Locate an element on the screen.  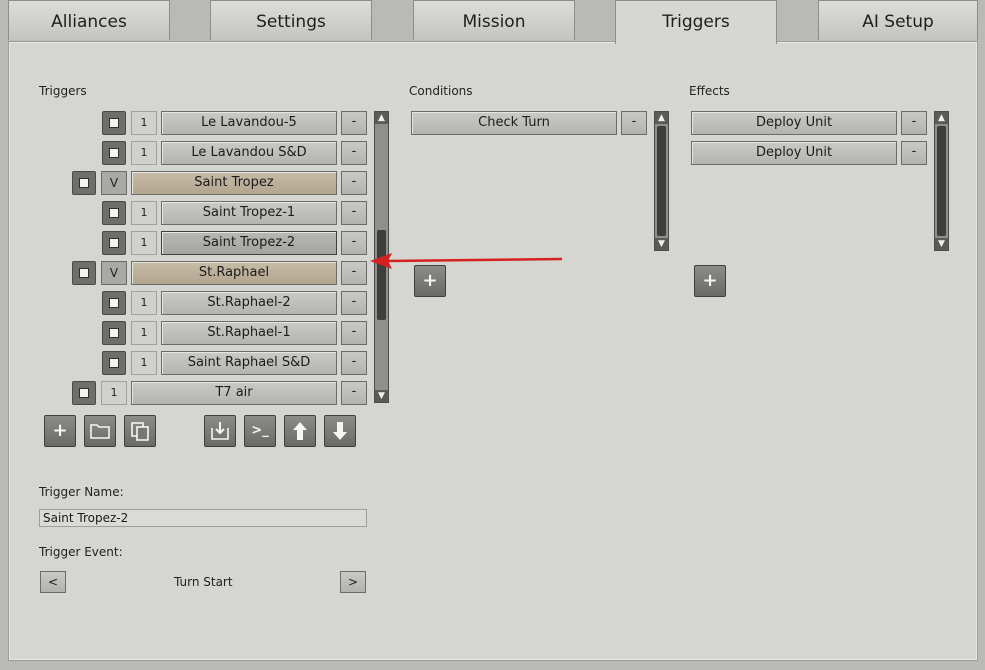
trigger-event-value: Turn Start is located at coordinates (203, 582).